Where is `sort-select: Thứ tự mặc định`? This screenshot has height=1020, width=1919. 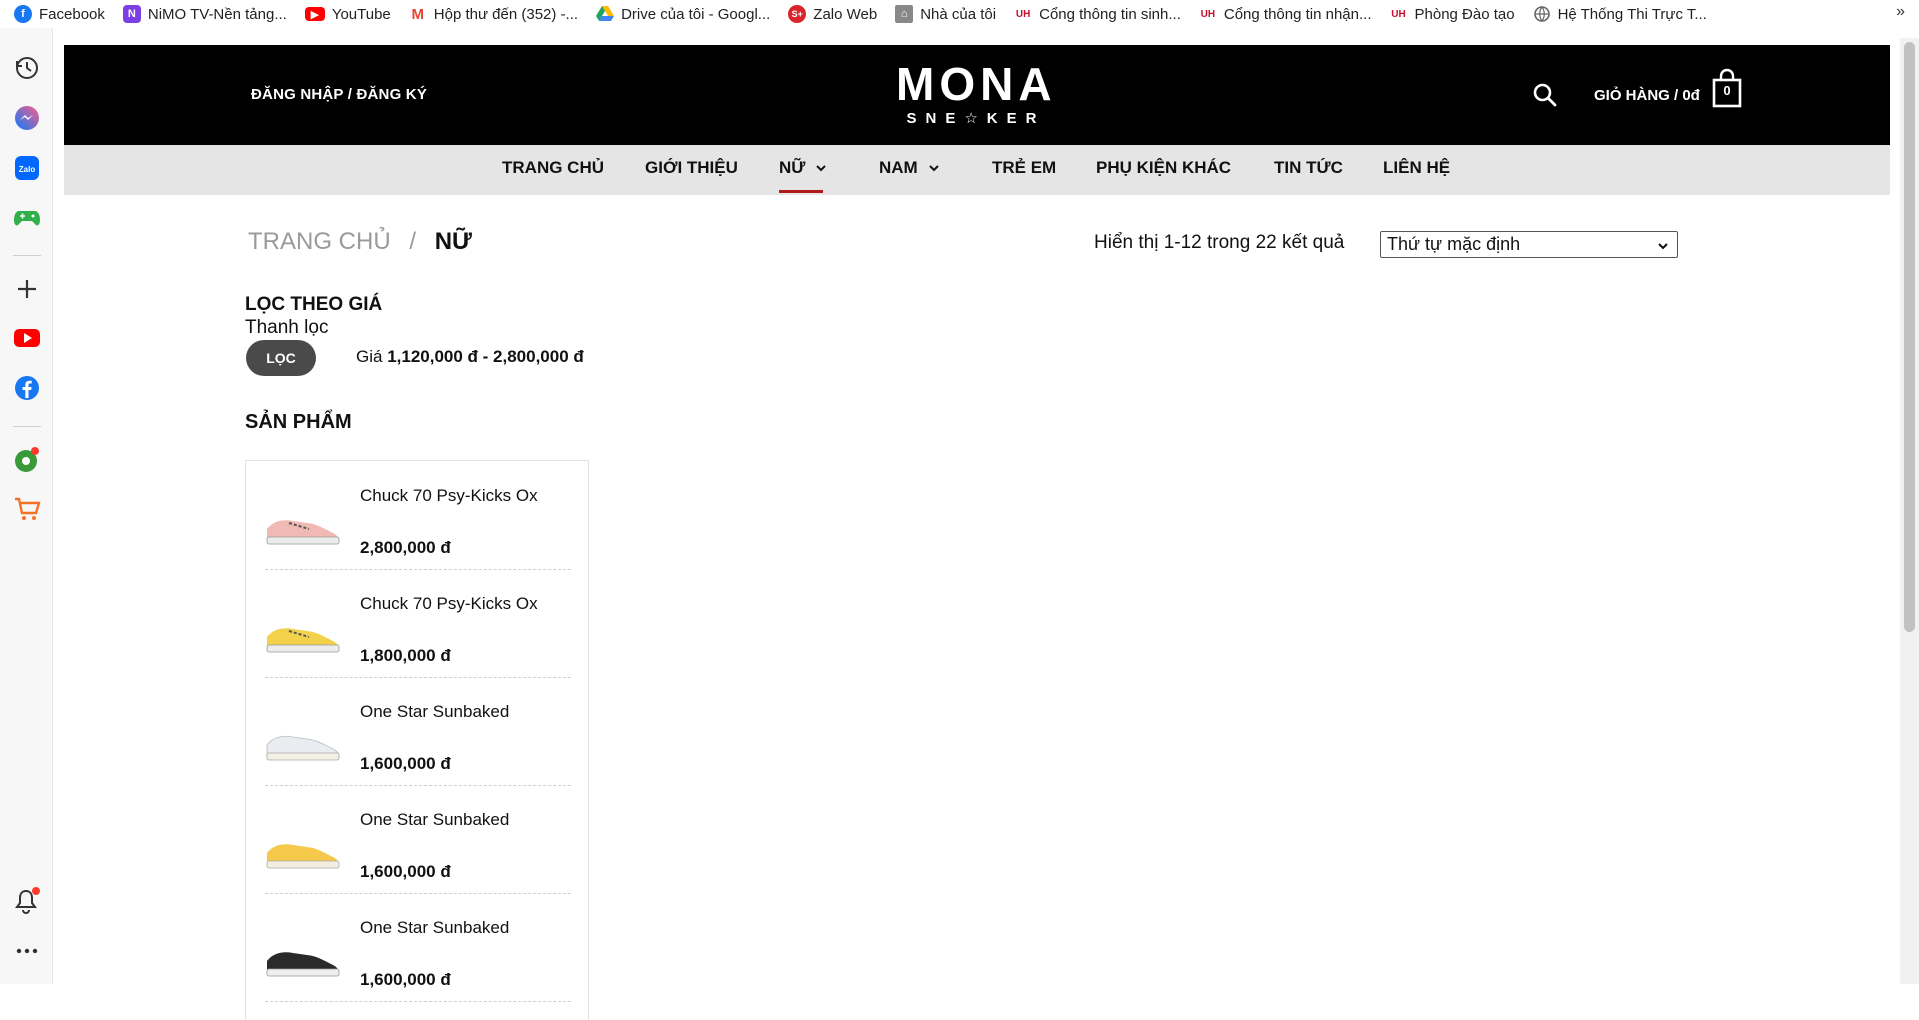 sort-select: Thứ tự mặc định is located at coordinates (1529, 244).